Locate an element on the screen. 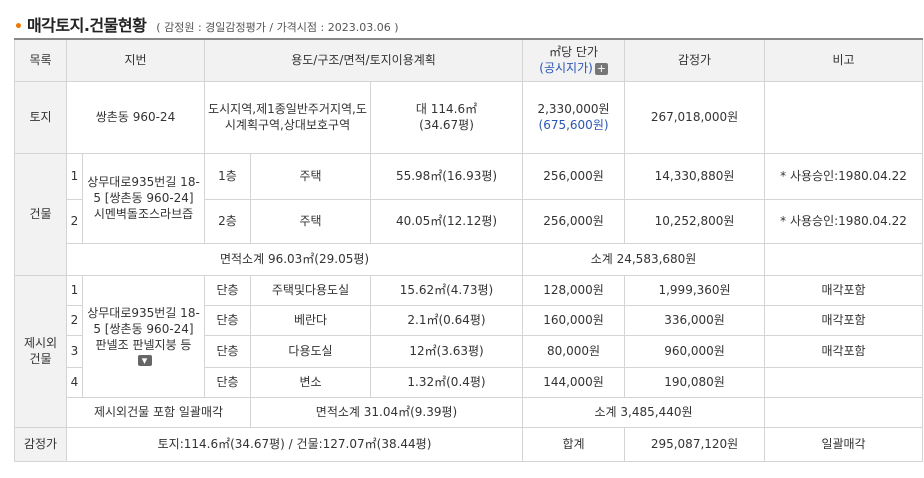 The width and height of the screenshot is (924, 478). unit-price-label: ㎡당 단가 is located at coordinates (573, 52).